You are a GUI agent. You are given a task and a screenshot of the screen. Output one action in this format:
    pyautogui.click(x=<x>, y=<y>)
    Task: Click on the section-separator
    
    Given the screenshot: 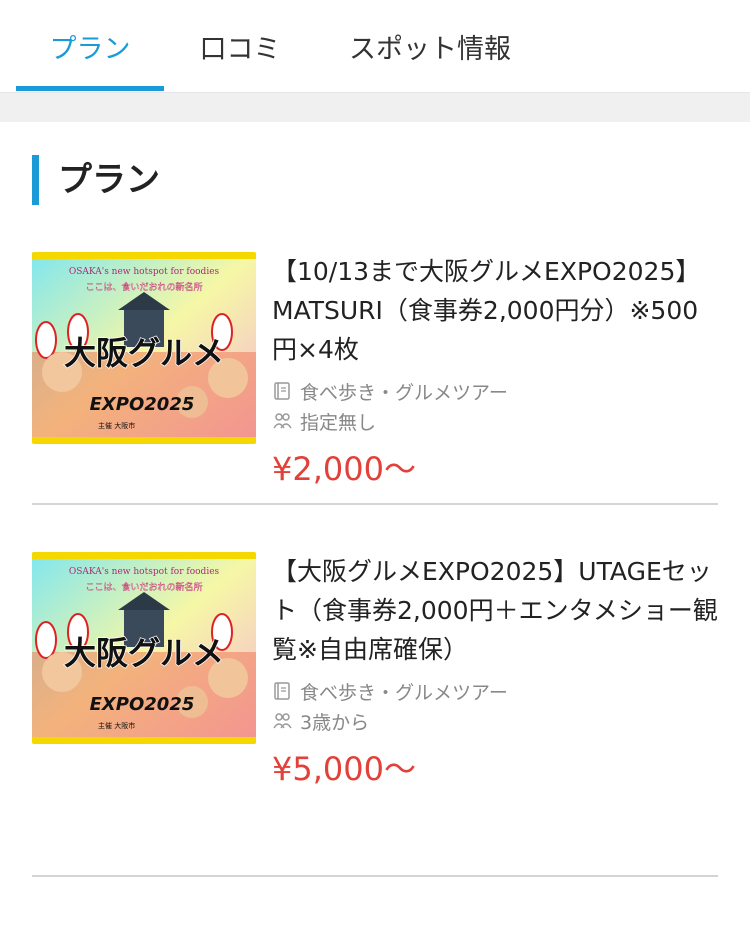 What is the action you would take?
    pyautogui.click(x=375, y=107)
    